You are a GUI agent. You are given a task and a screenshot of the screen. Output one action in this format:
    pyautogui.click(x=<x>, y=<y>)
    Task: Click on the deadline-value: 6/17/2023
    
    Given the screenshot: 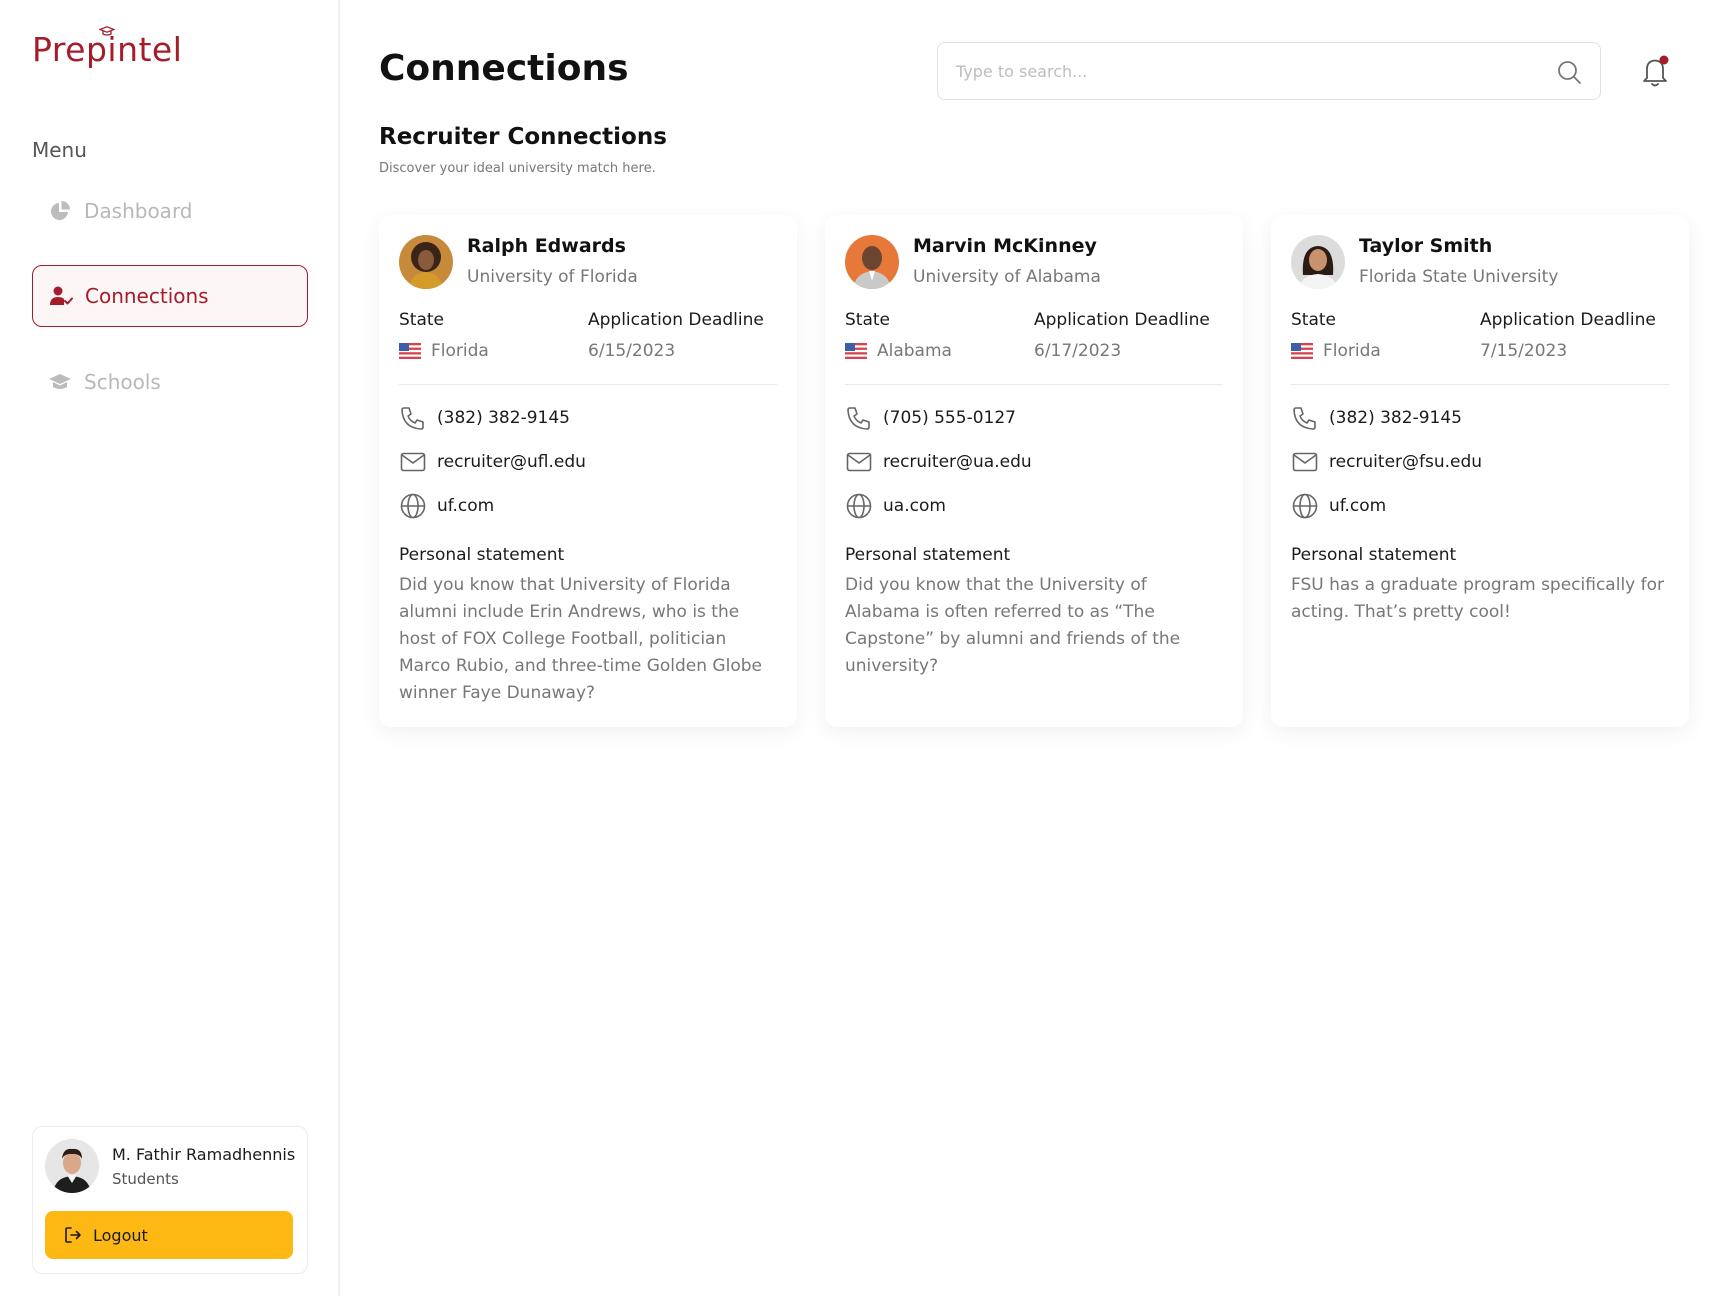 What is the action you would take?
    pyautogui.click(x=1078, y=351)
    